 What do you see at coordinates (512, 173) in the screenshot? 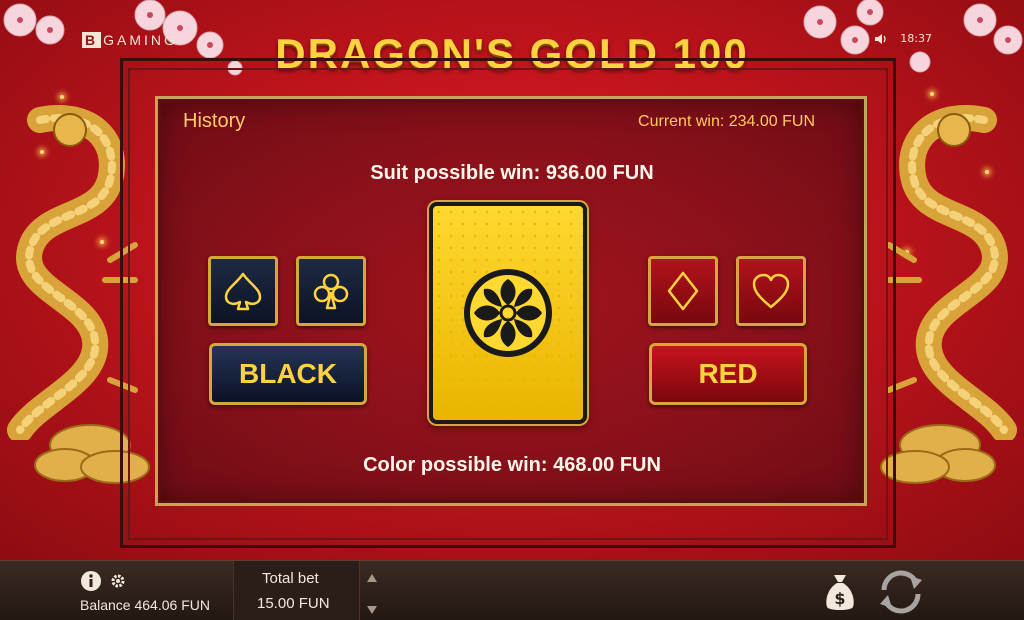
I see `suit-possible-win-label: Suit possible win: 936.00 FUN` at bounding box center [512, 173].